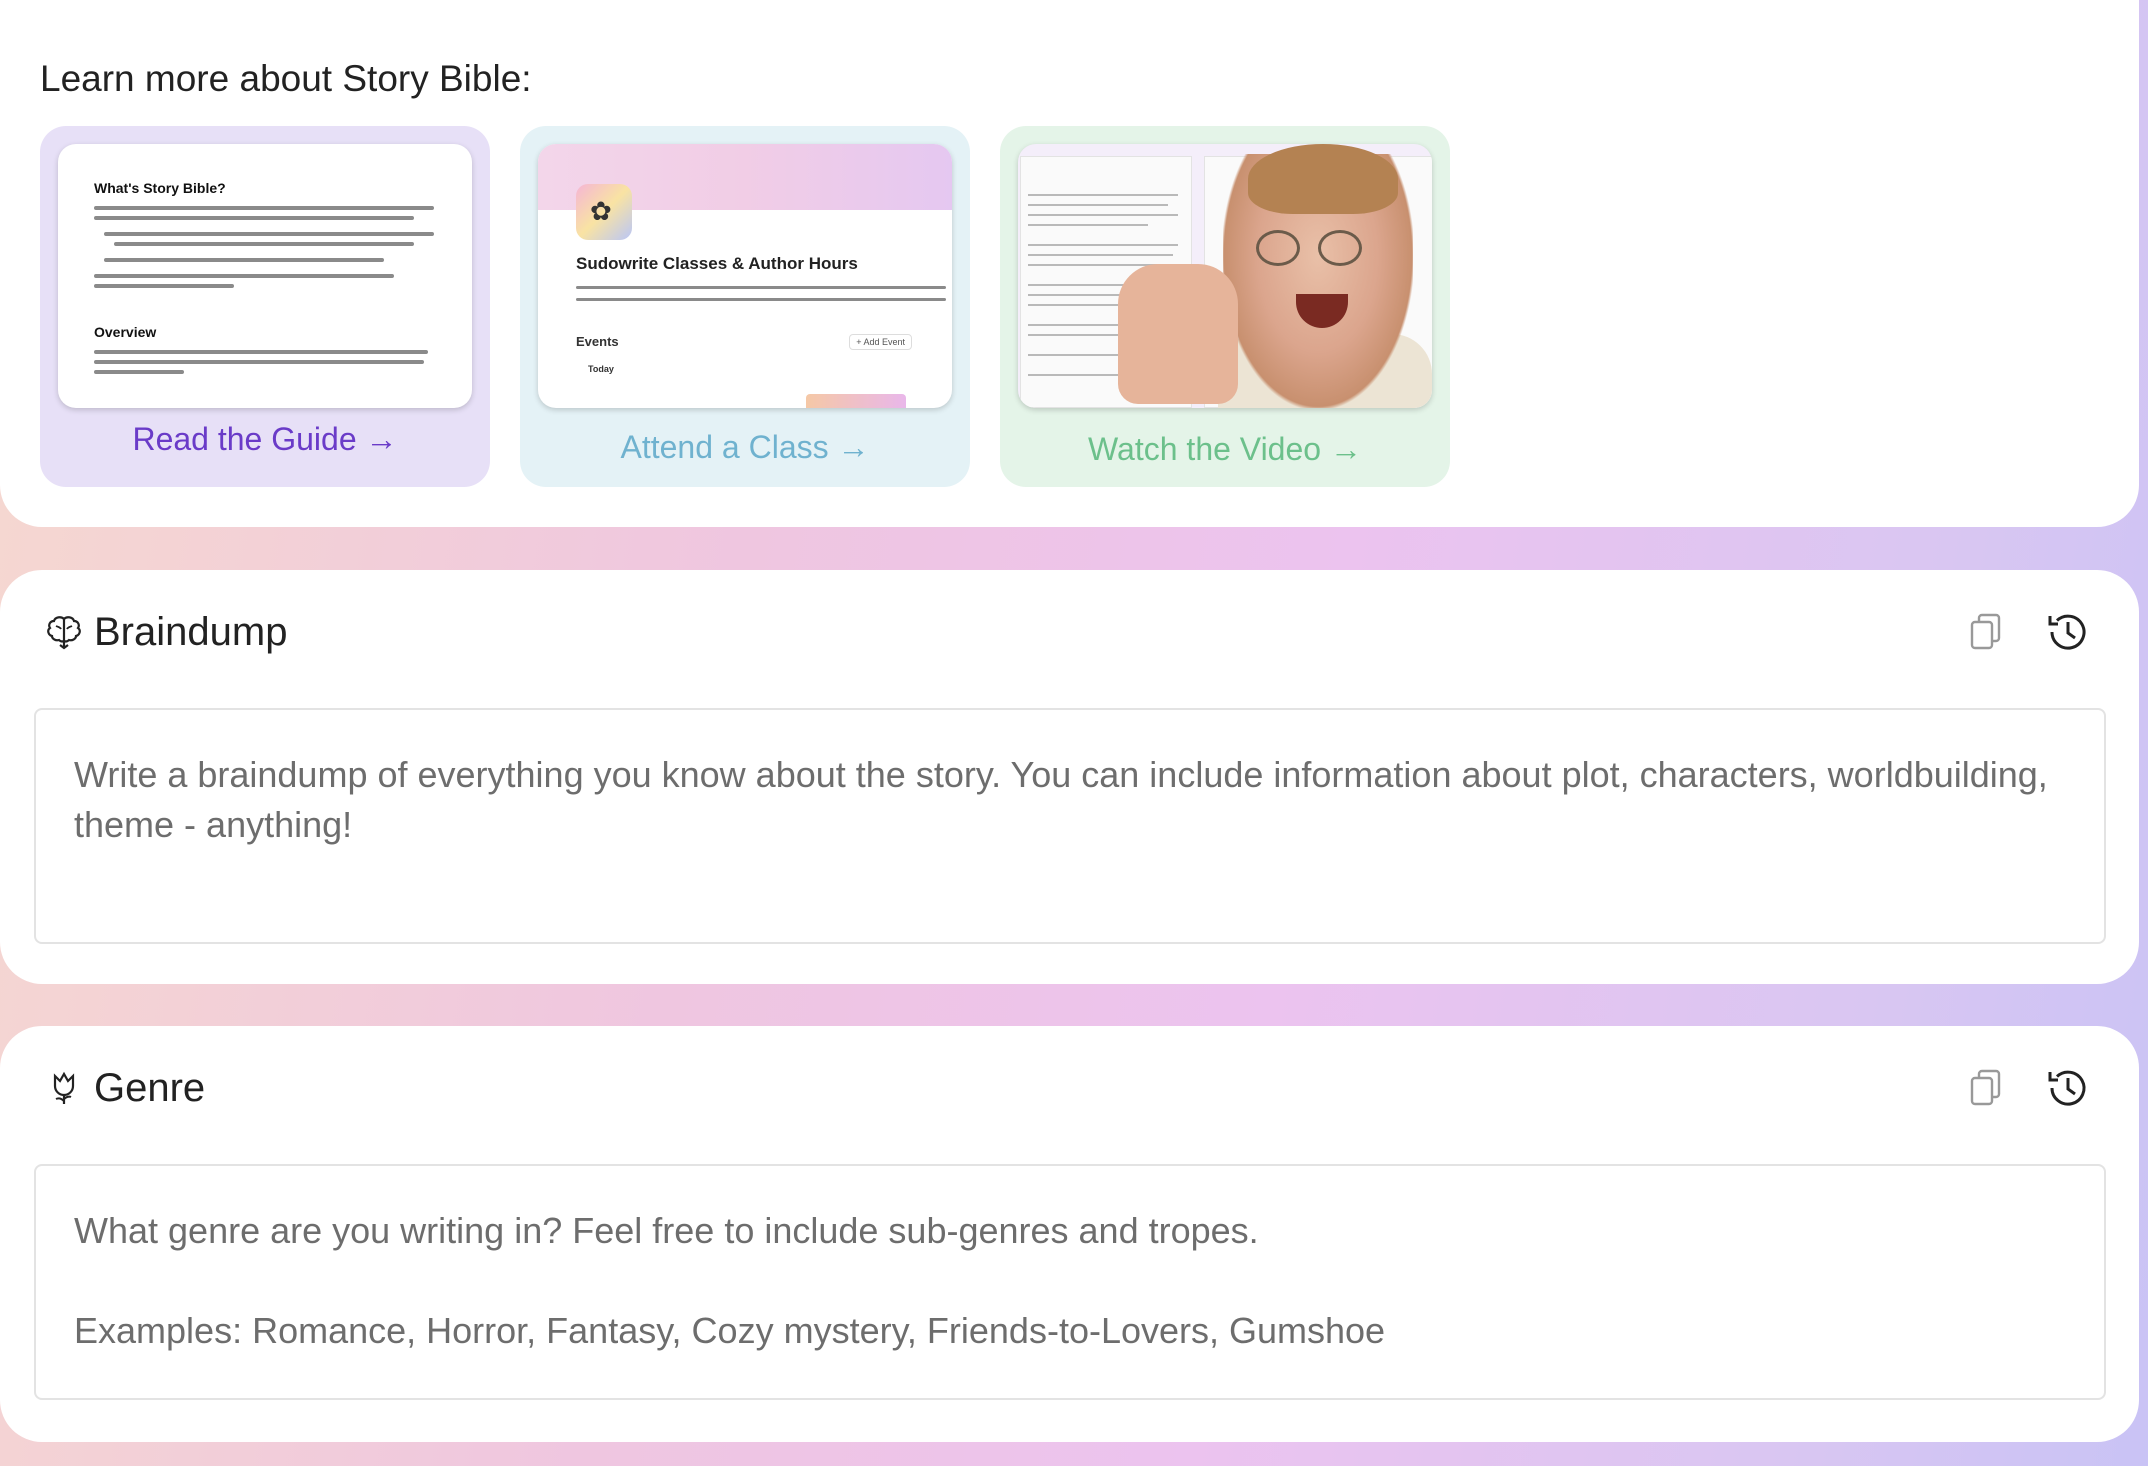 The width and height of the screenshot is (2148, 1466). Describe the element at coordinates (125, 332) in the screenshot. I see `guide-thumb-overview: Overview` at that location.